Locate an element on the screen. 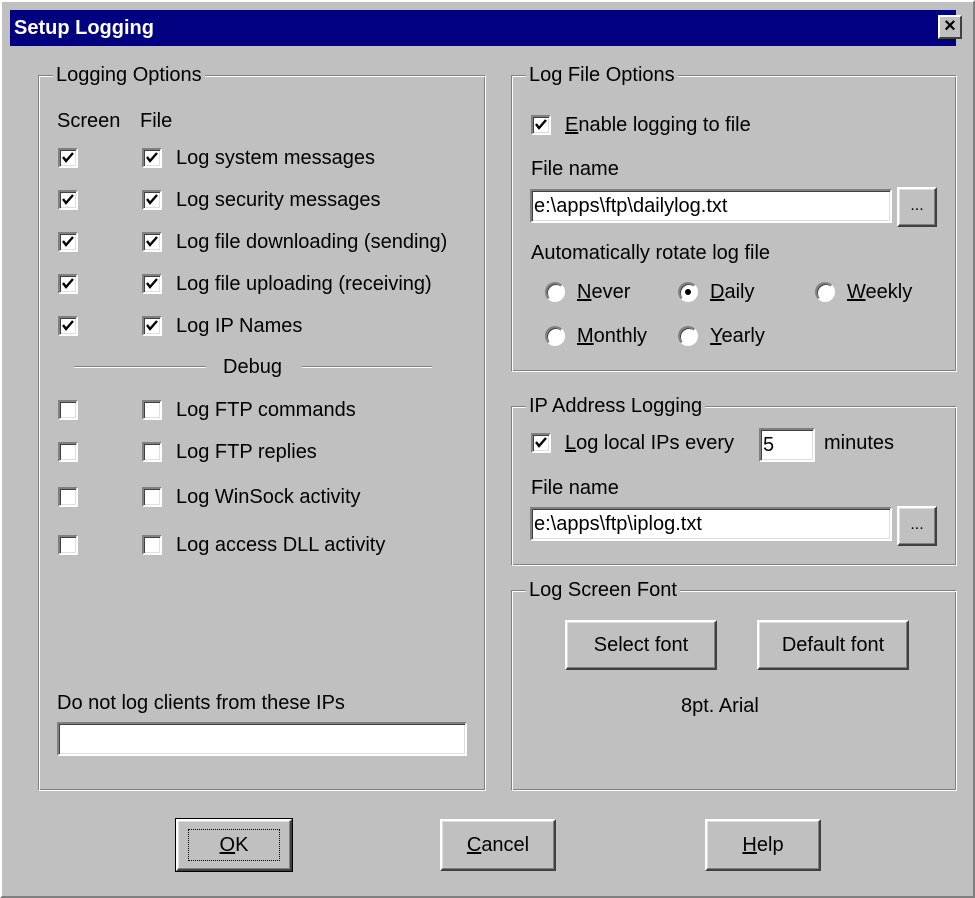 The height and width of the screenshot is (898, 975). help-button: Help is located at coordinates (763, 845).